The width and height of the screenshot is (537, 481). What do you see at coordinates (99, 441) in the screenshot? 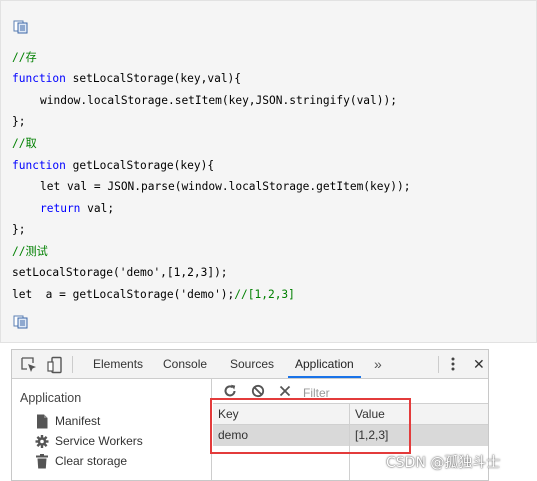
I see `sidebar-item-label: Service Workers` at bounding box center [99, 441].